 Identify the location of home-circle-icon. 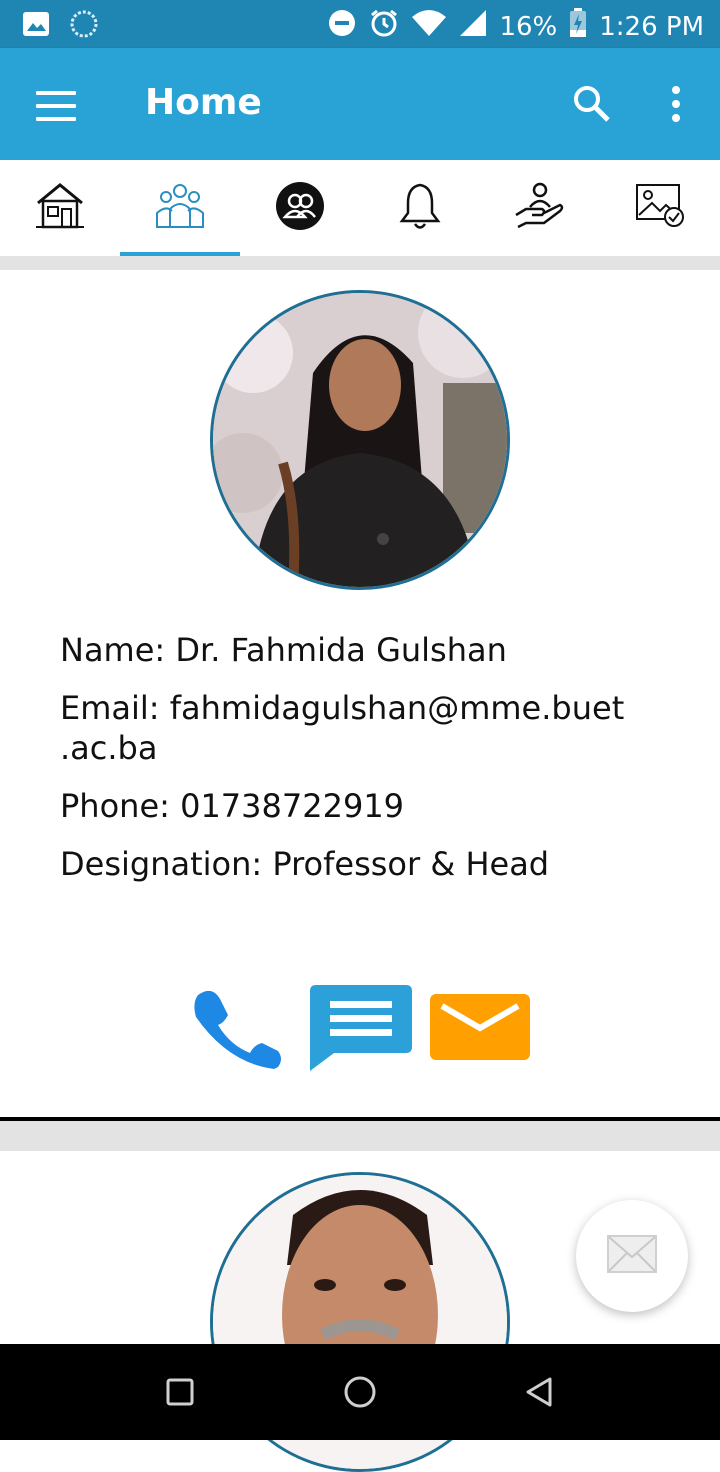
(360, 1394).